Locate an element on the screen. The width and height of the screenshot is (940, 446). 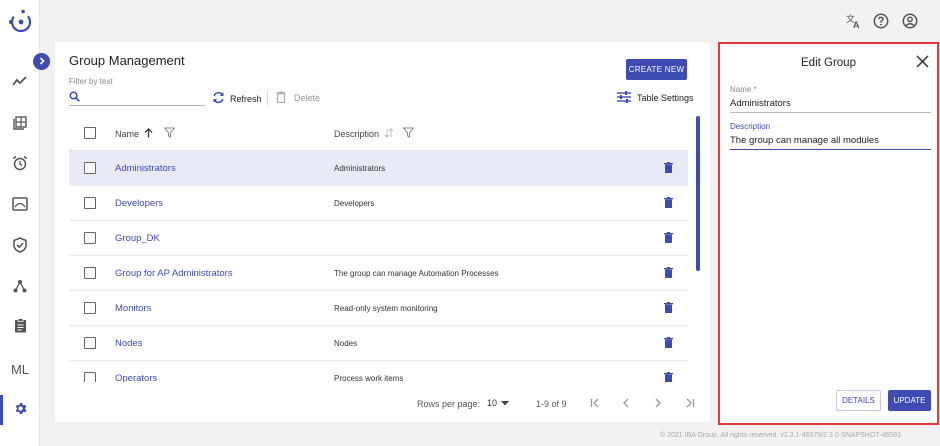
ml-nav-item: ML is located at coordinates (20, 369).